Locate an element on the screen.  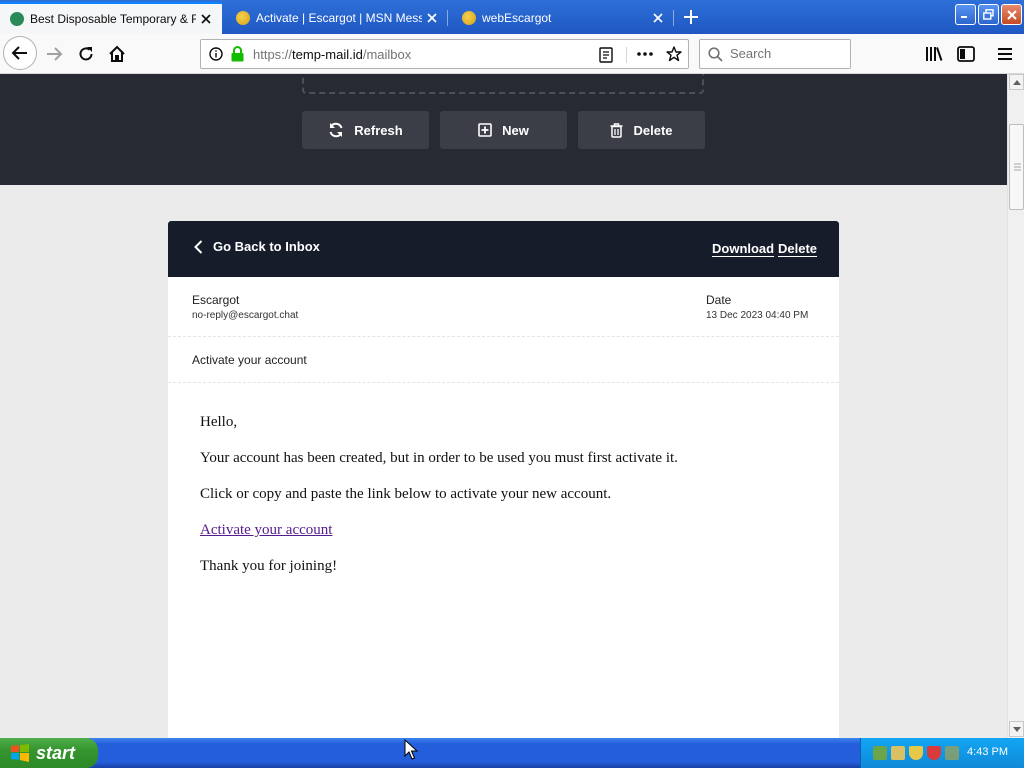
clock: 4:43 PM is located at coordinates (987, 752).